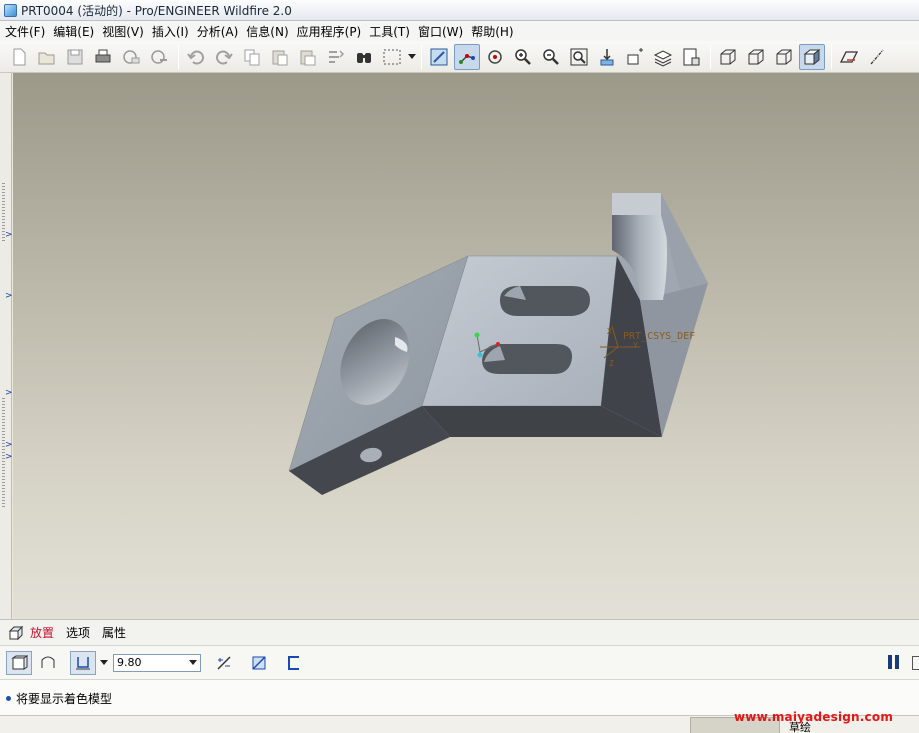  What do you see at coordinates (220, 31) in the screenshot?
I see `menu-analysis: 分析(A)` at bounding box center [220, 31].